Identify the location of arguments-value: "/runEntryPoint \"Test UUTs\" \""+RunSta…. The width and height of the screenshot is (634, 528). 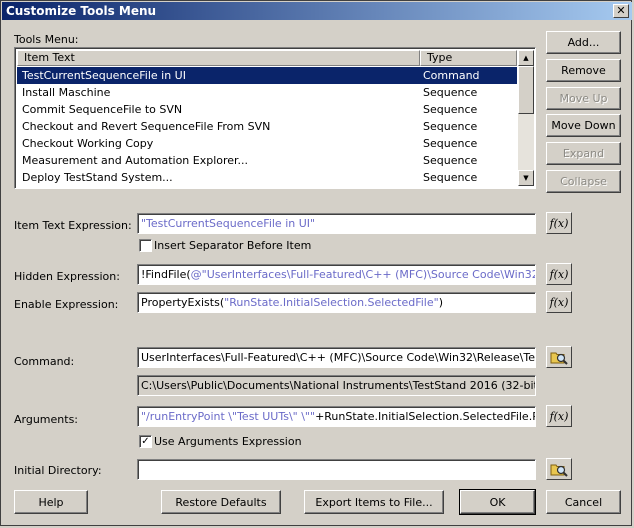
(338, 416).